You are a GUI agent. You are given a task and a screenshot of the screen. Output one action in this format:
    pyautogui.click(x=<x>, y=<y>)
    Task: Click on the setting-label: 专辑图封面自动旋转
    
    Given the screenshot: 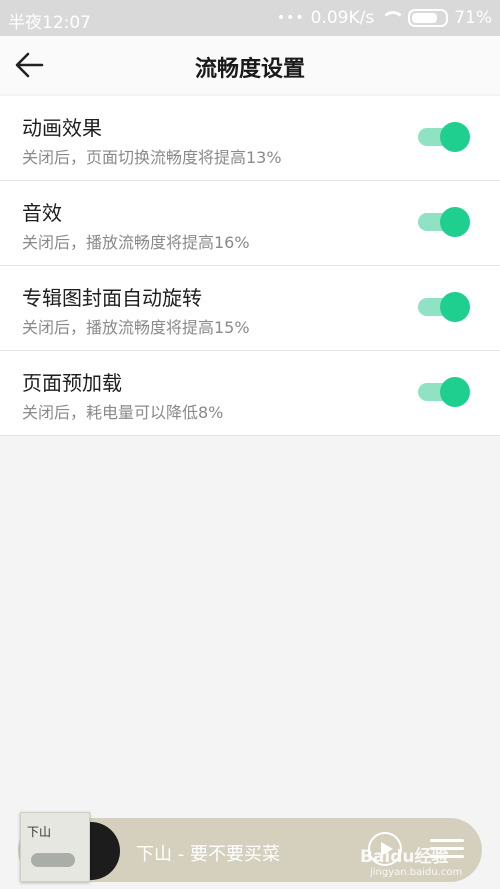 What is the action you would take?
    pyautogui.click(x=112, y=298)
    